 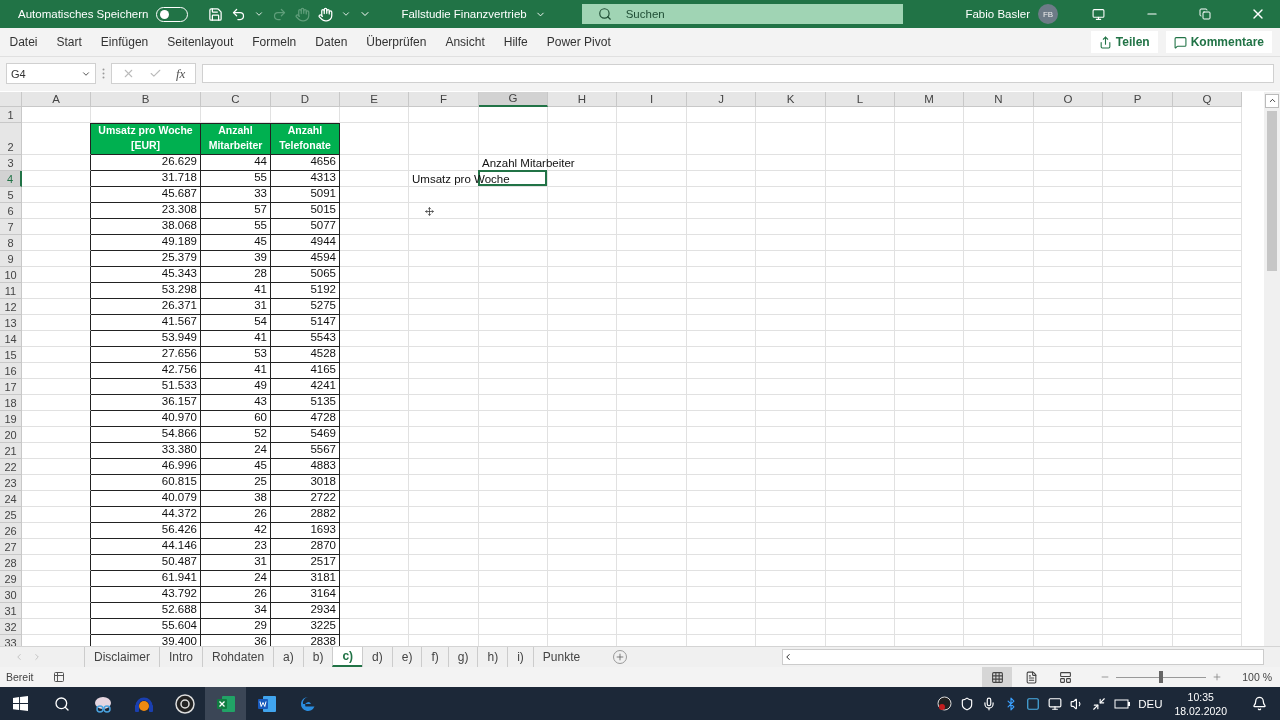 What do you see at coordinates (1217, 677) in the screenshot?
I see `zoom-in-icon` at bounding box center [1217, 677].